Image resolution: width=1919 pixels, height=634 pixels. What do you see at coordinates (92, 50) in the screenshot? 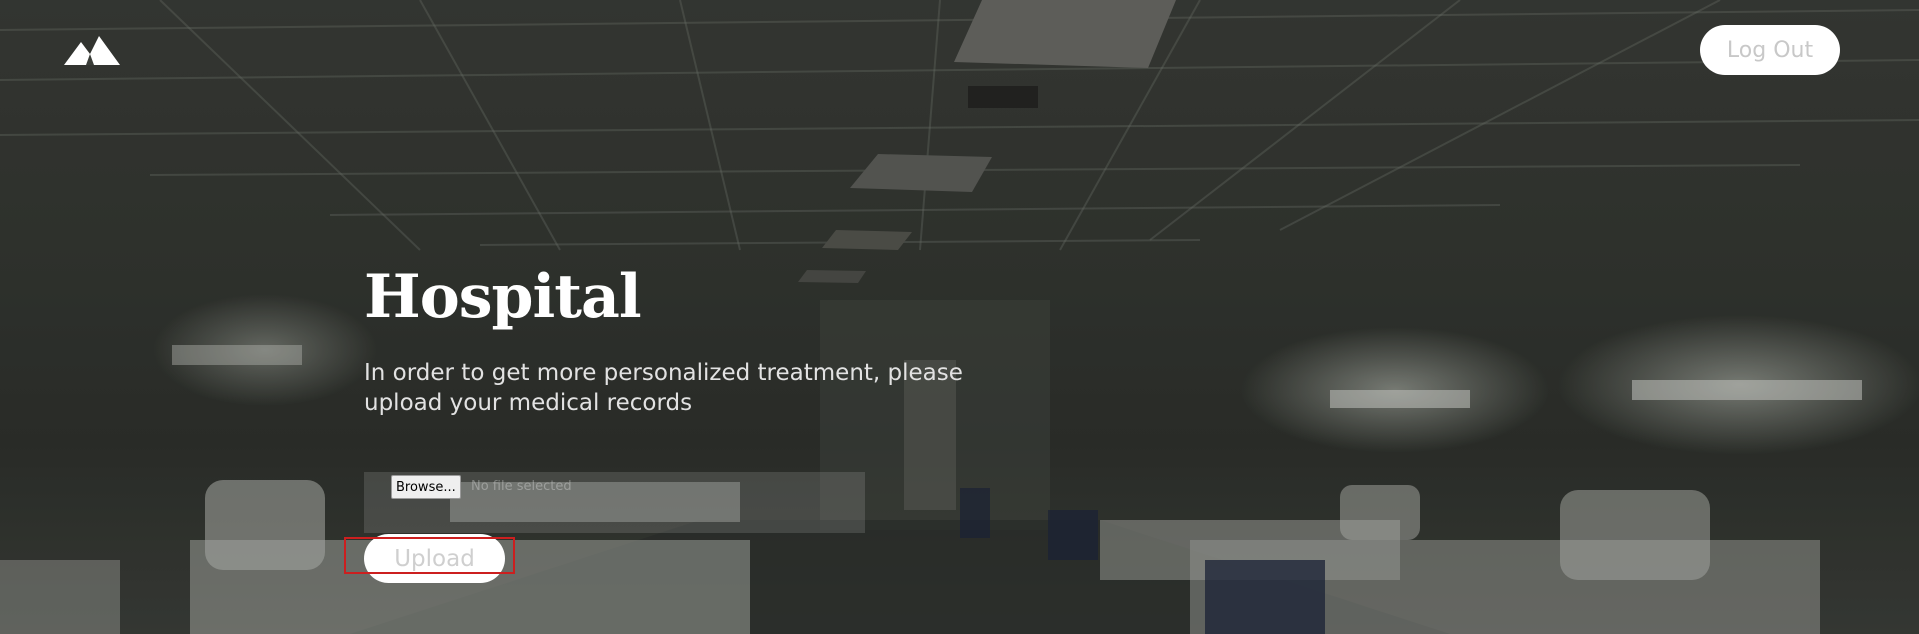
I see `mountain-logo-icon` at bounding box center [92, 50].